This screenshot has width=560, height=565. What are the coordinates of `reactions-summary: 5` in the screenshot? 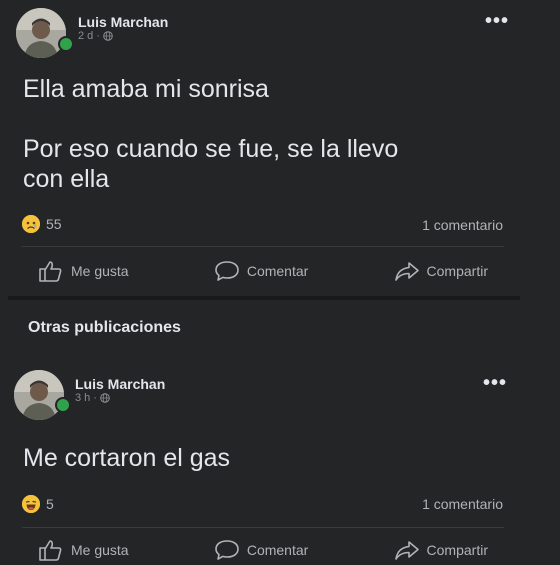 It's located at (38, 504).